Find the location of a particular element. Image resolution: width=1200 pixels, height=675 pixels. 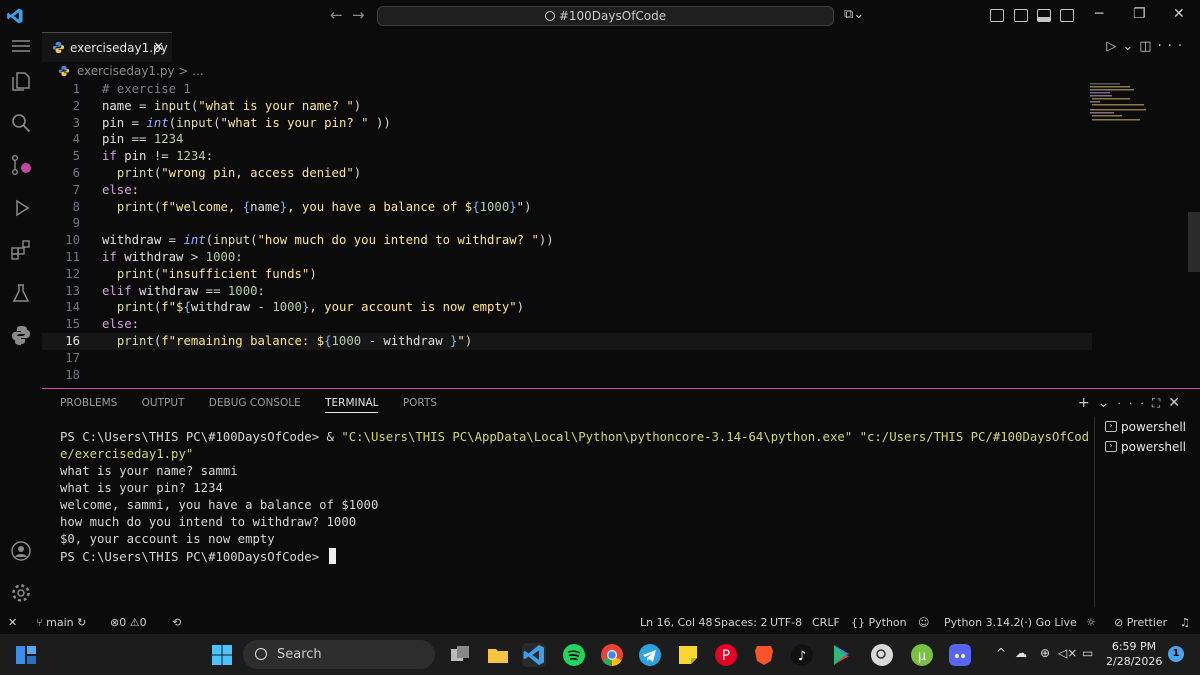

minimap is located at coordinates (1125, 102).